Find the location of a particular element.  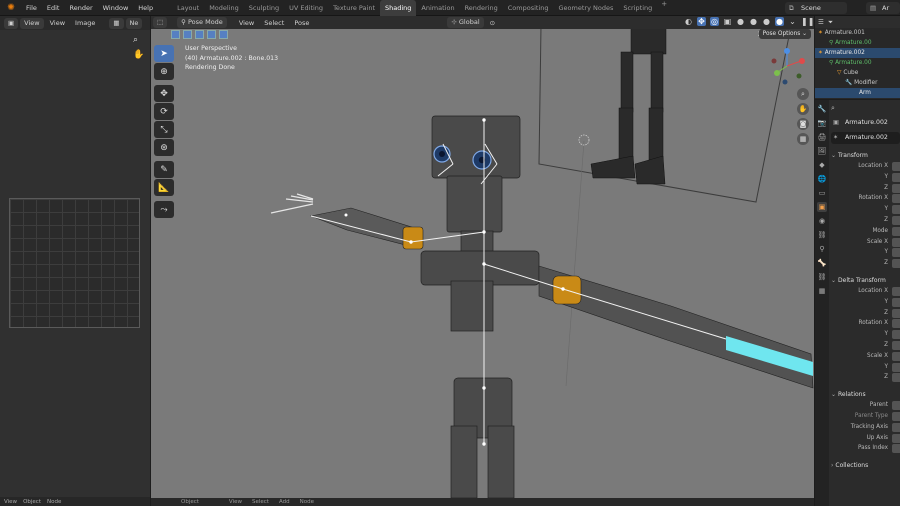

select-new-icon is located at coordinates (175, 34).